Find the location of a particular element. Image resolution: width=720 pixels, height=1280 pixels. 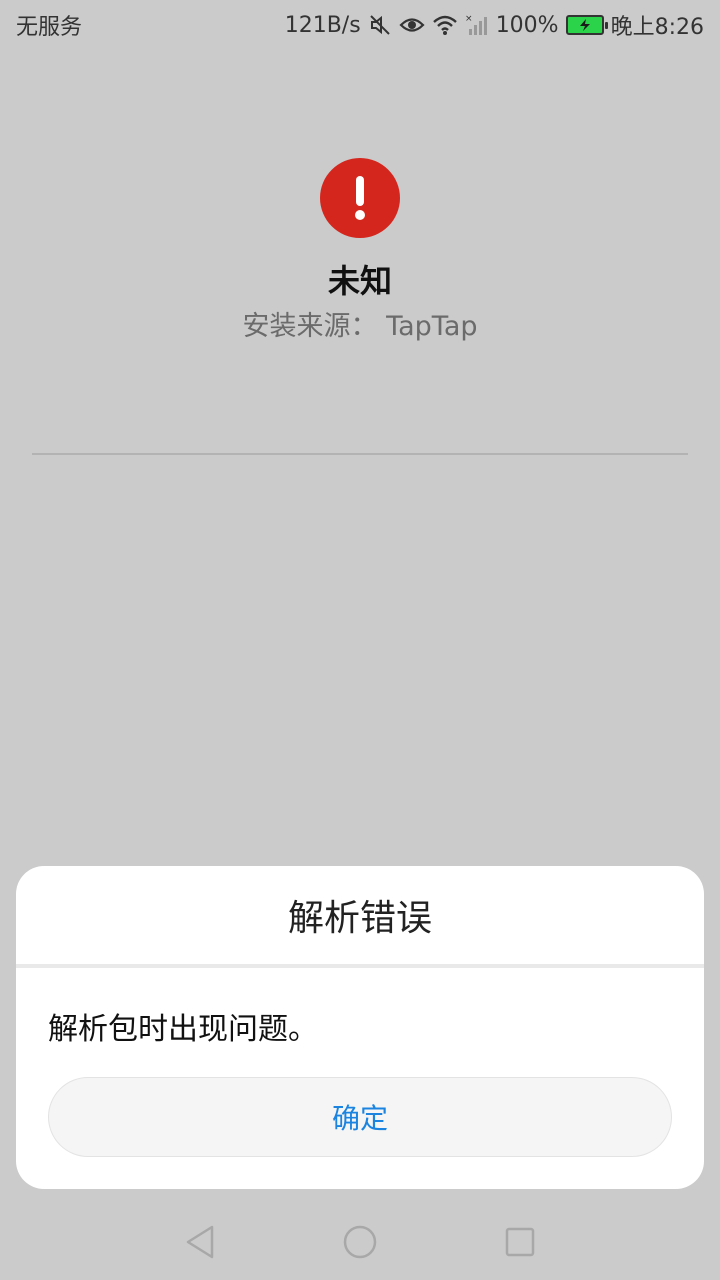

confirm-button: 确定 is located at coordinates (360, 1117).